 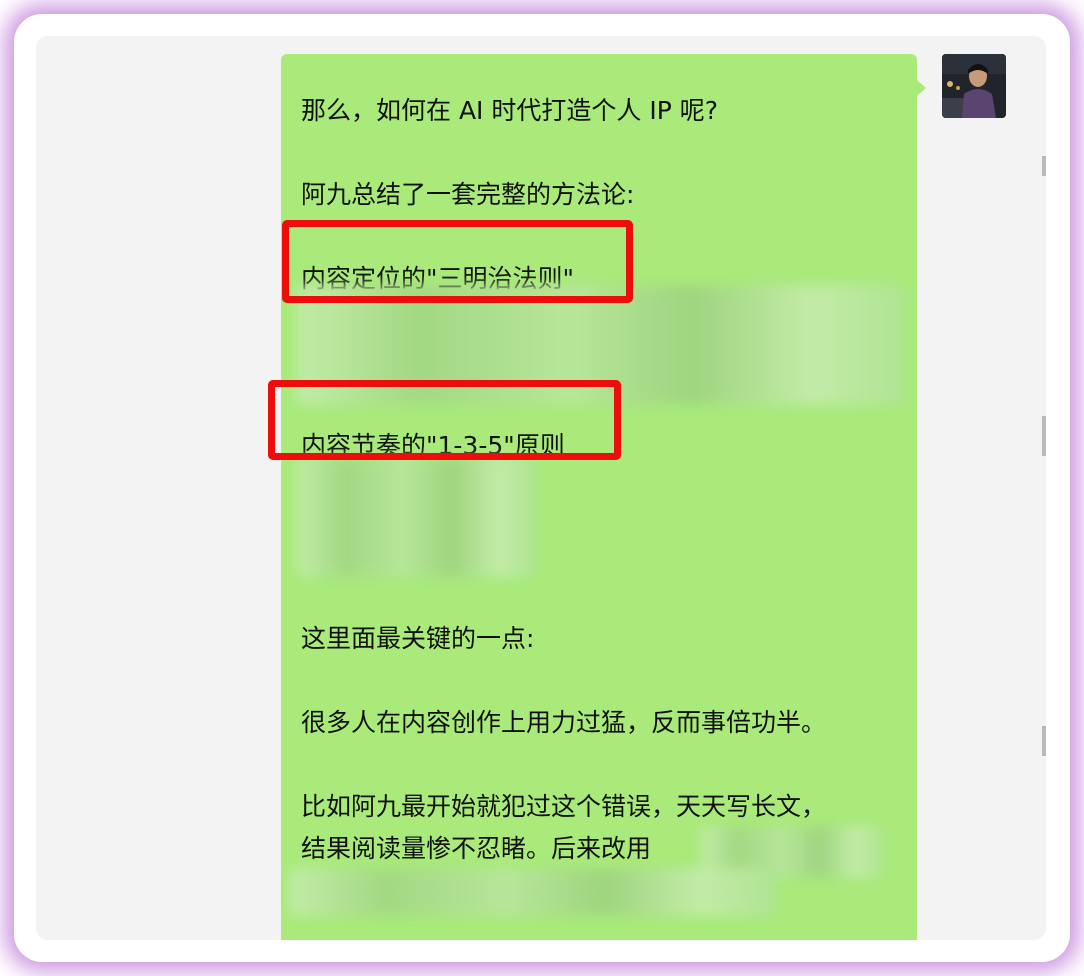 I want to click on message-line-7: 比如阿九最开始就犯过这个错误，天天写长文，, so click(x=564, y=806).